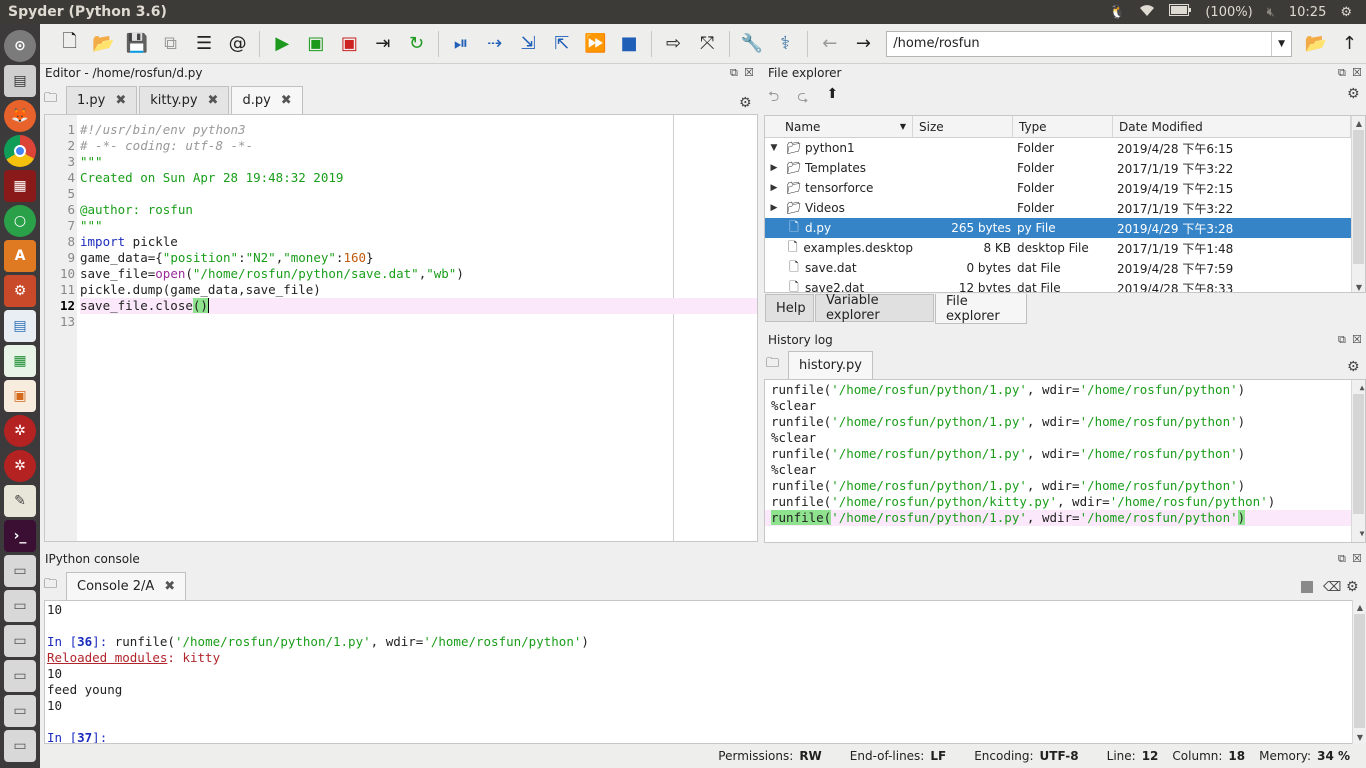 Image resolution: width=1366 pixels, height=768 pixels. Describe the element at coordinates (1147, 12) in the screenshot. I see `wifi-icon` at that location.